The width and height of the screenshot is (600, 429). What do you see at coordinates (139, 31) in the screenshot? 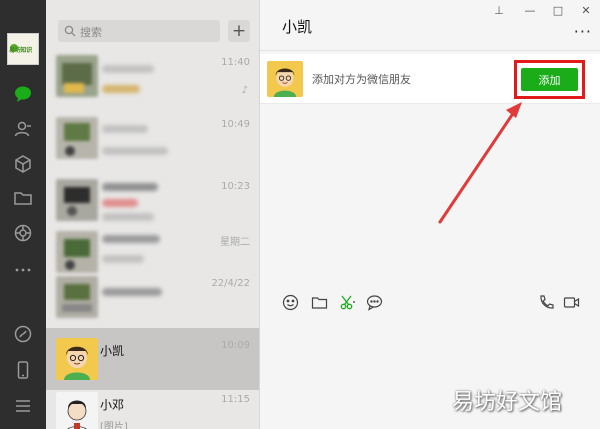
I see `search-input: 搜索` at bounding box center [139, 31].